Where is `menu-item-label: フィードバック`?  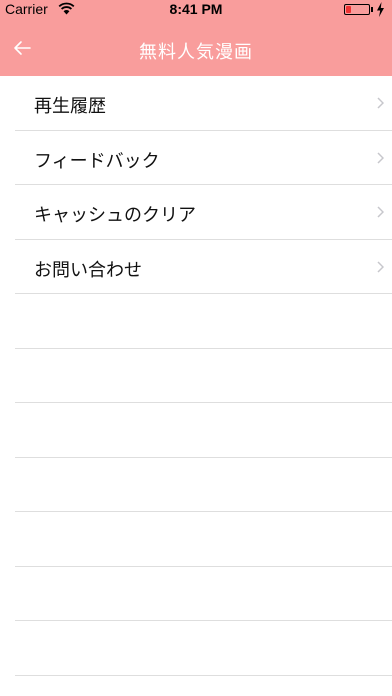
menu-item-label: フィードバック is located at coordinates (97, 161).